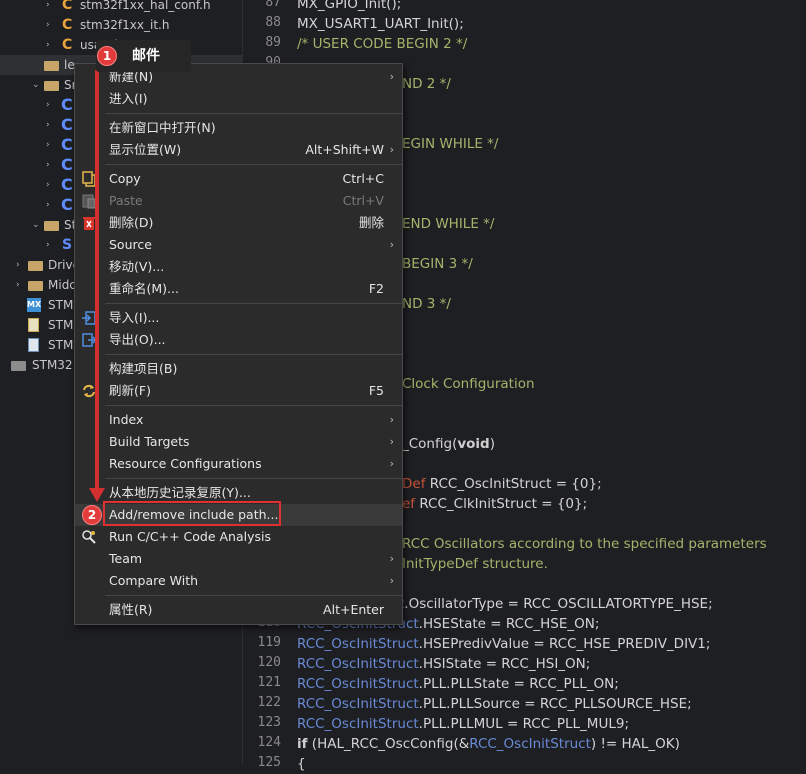 This screenshot has width=806, height=774. I want to click on menu-item-index: Index ›, so click(238, 420).